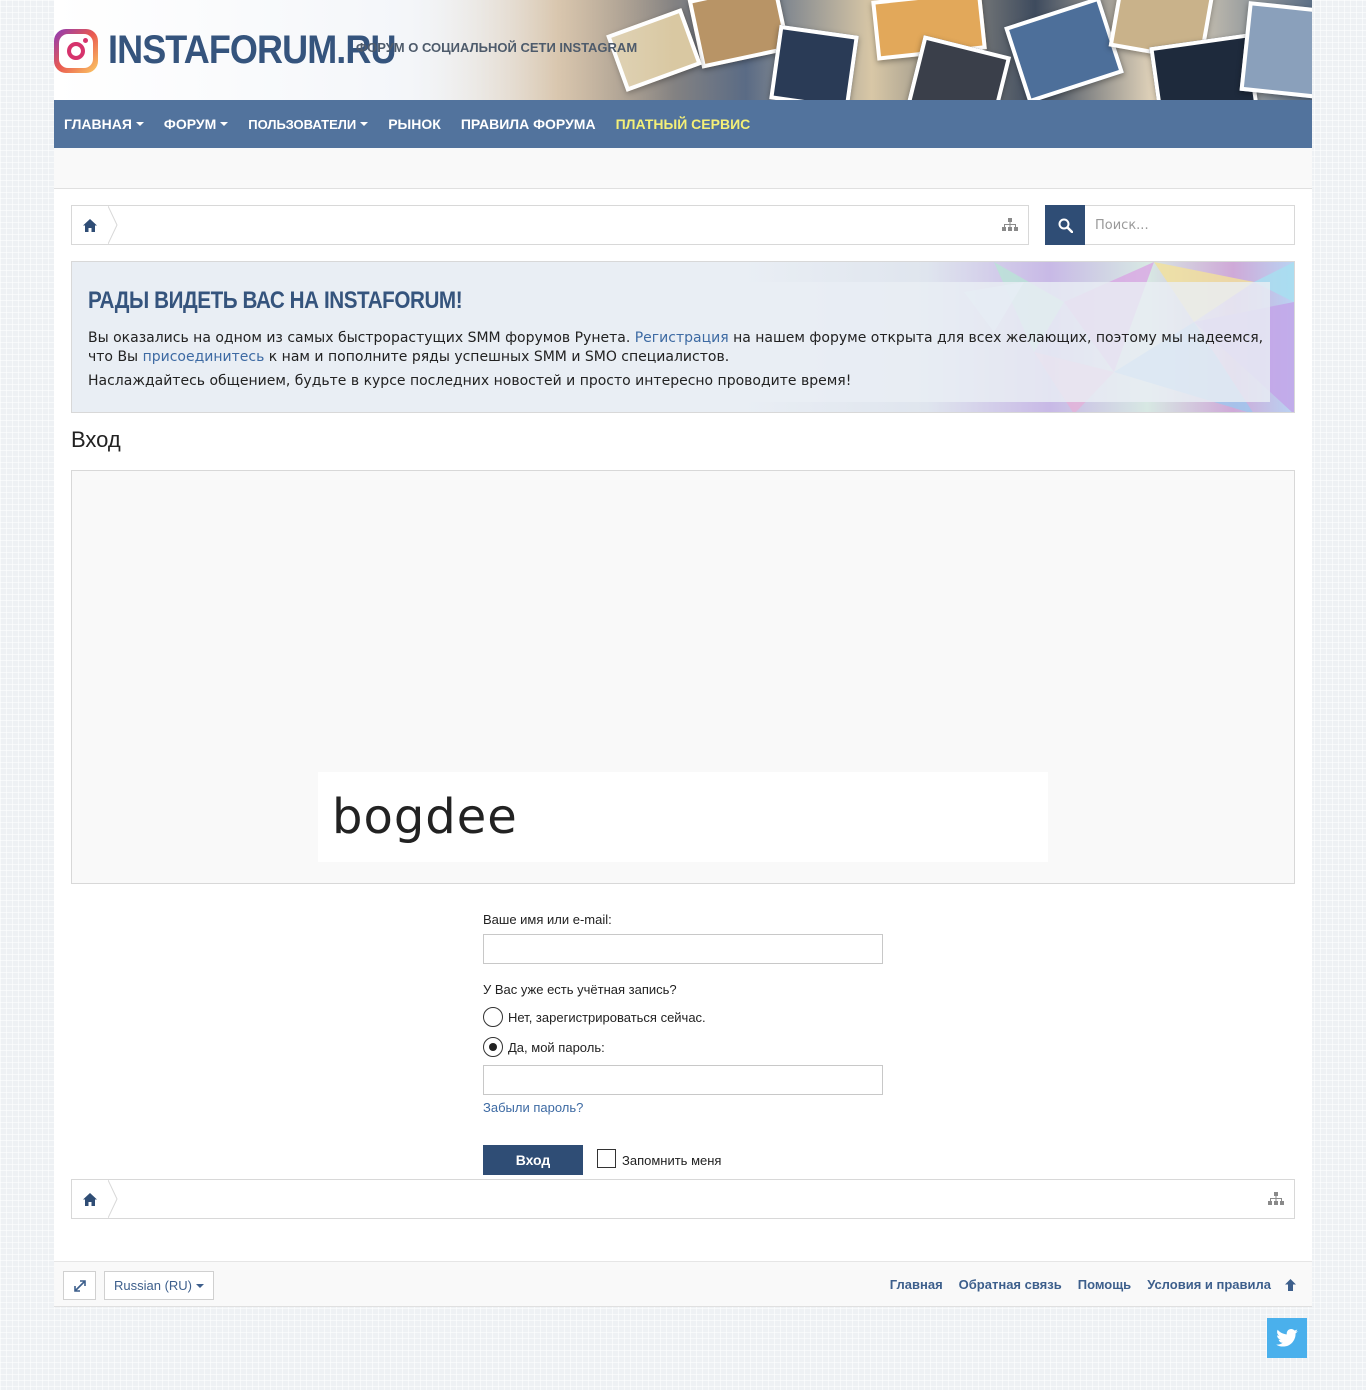 Image resolution: width=1366 pixels, height=1390 pixels. Describe the element at coordinates (275, 300) in the screenshot. I see `notice-title: Рады видеть вас на InstaForum!` at that location.